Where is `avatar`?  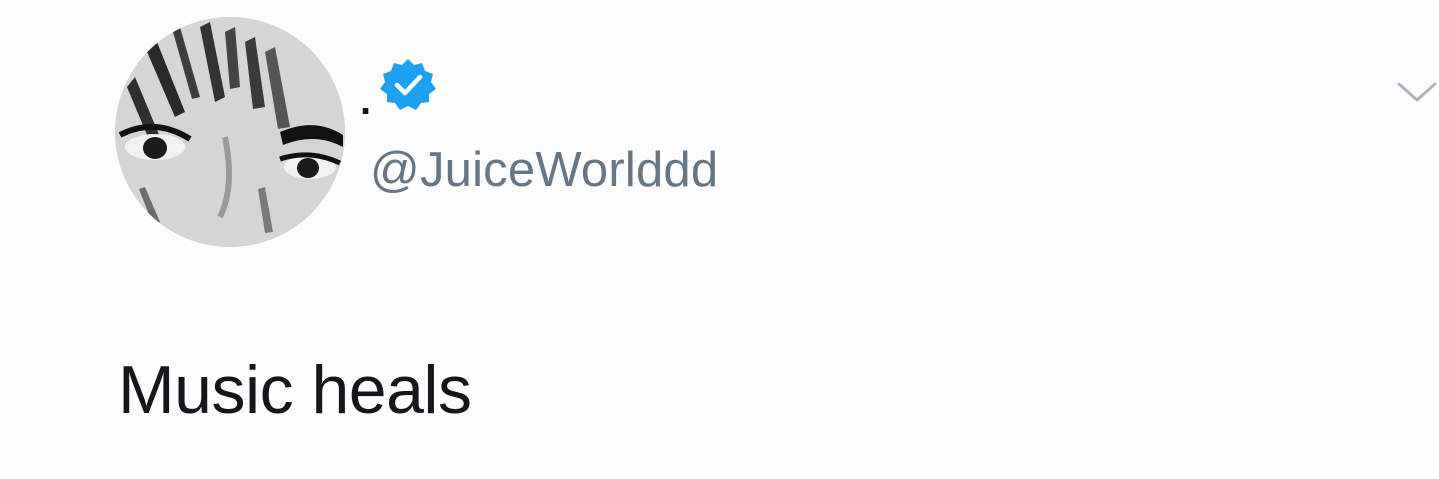 avatar is located at coordinates (230, 132).